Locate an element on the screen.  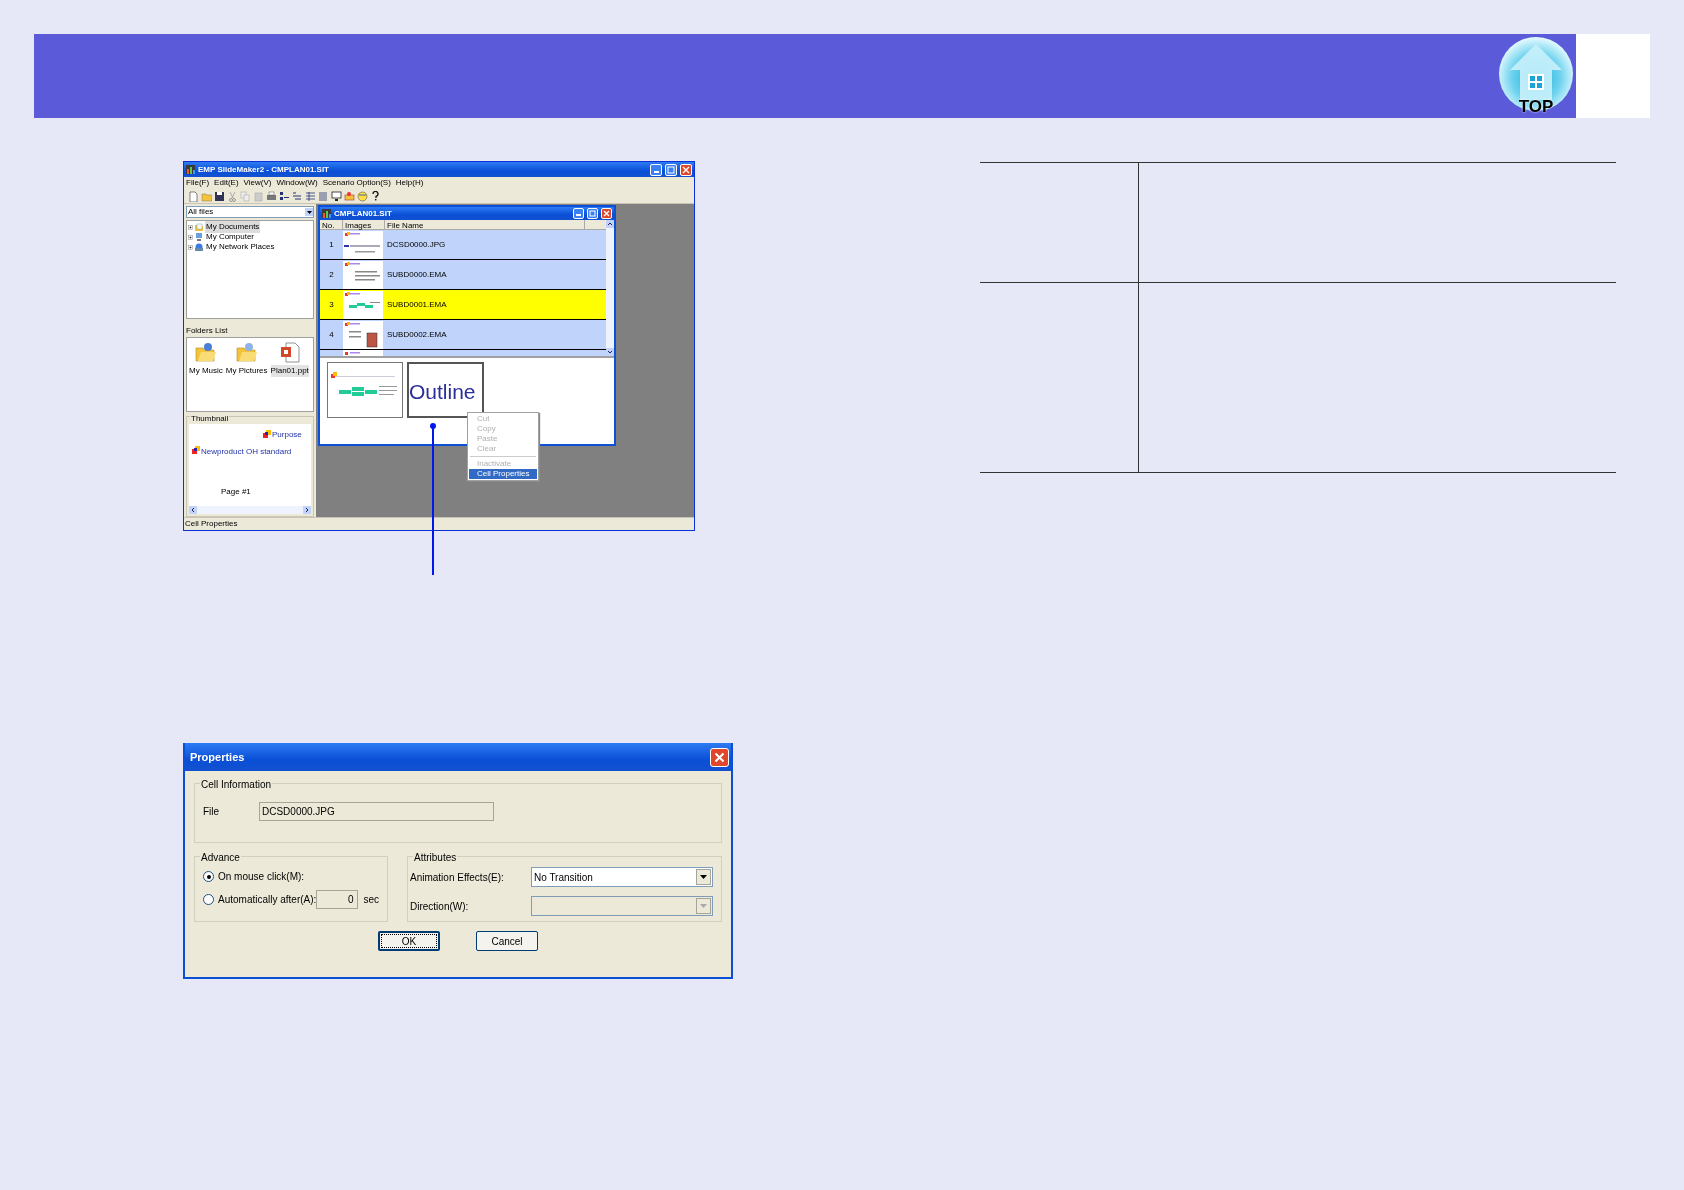
clipboard-icon is located at coordinates (258, 196).